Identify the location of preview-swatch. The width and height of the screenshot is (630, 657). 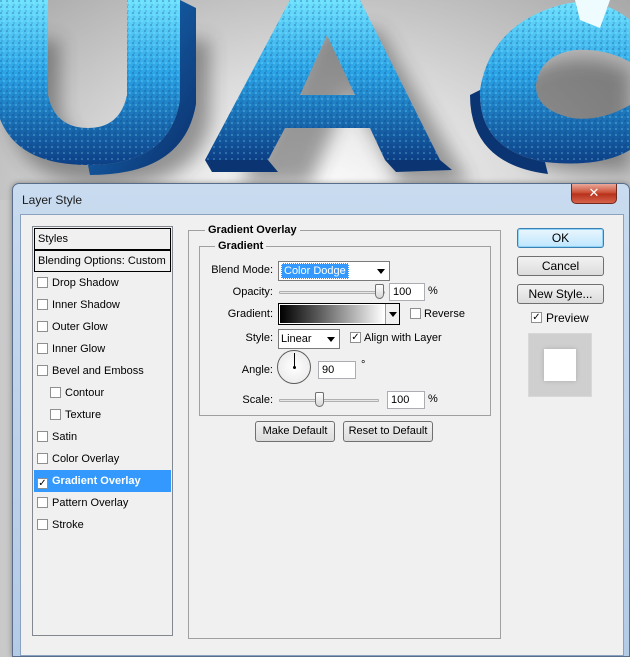
(560, 365).